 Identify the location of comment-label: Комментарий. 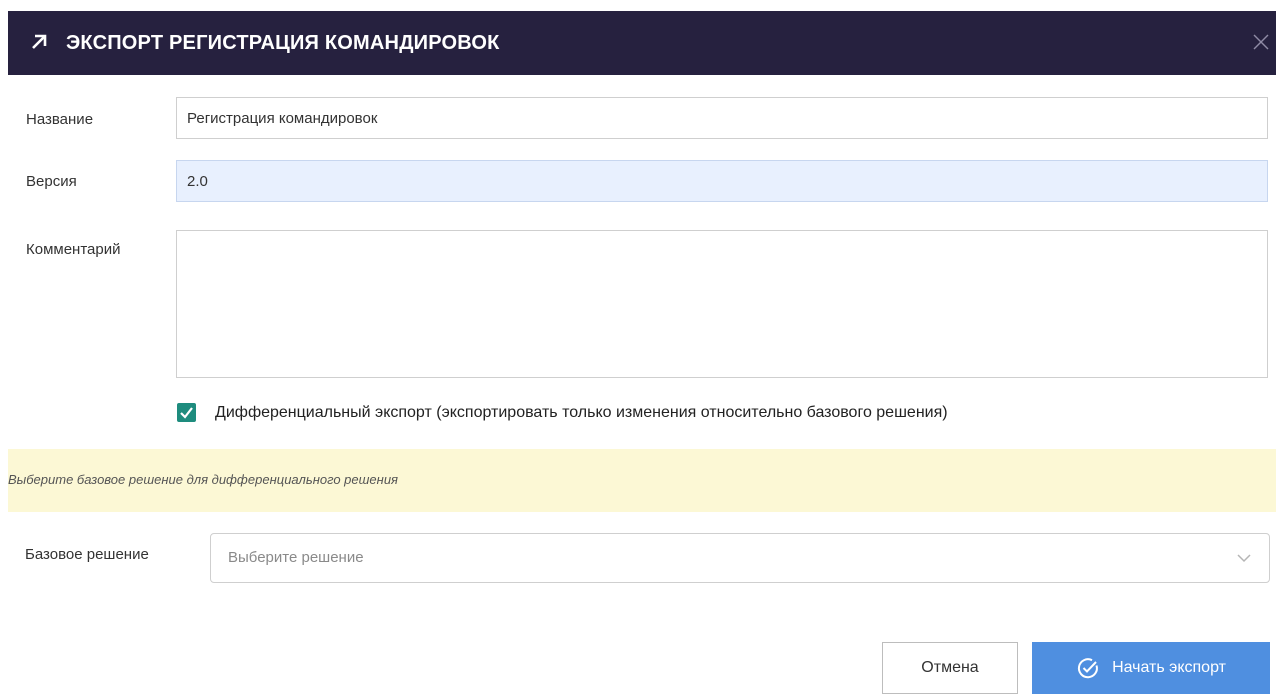
(73, 249).